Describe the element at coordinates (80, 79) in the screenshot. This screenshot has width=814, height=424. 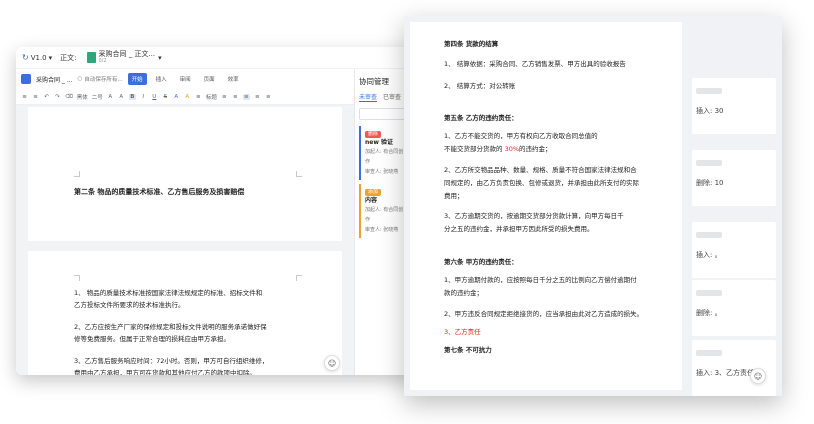
I see `cloud-icon: ○` at that location.